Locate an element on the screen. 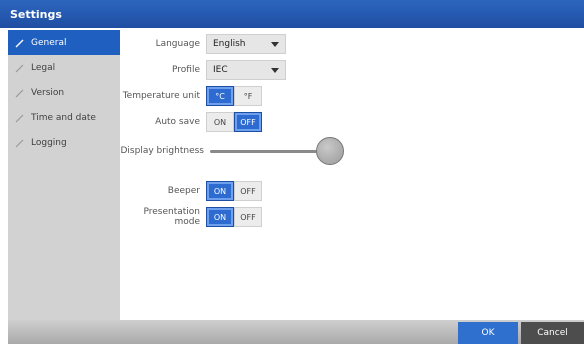 Image resolution: width=584 pixels, height=344 pixels. language-label: Language is located at coordinates (177, 44).